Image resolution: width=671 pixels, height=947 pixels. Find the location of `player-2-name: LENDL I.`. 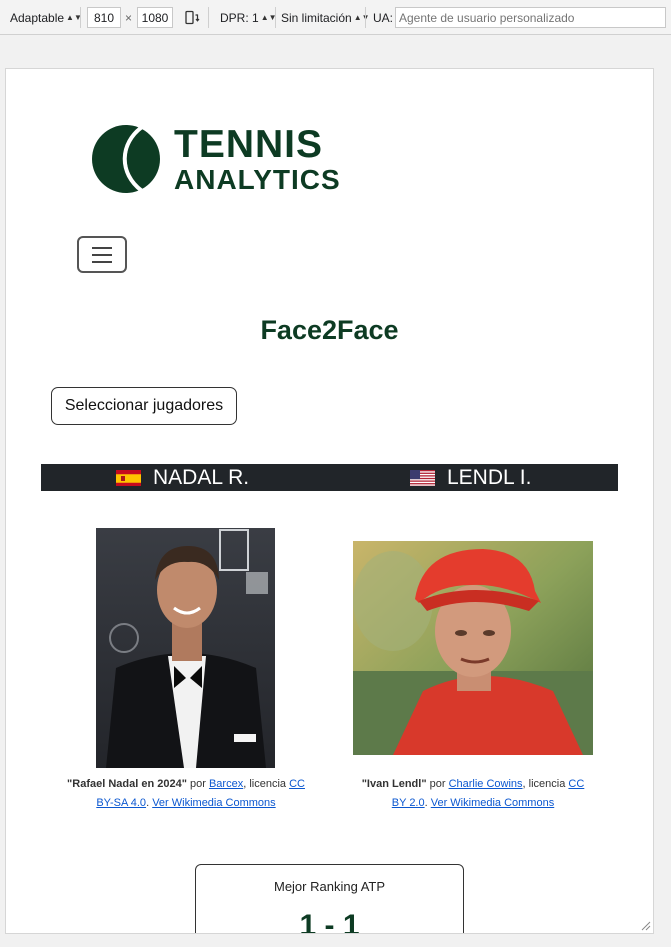

player-2-name: LENDL I. is located at coordinates (489, 477).